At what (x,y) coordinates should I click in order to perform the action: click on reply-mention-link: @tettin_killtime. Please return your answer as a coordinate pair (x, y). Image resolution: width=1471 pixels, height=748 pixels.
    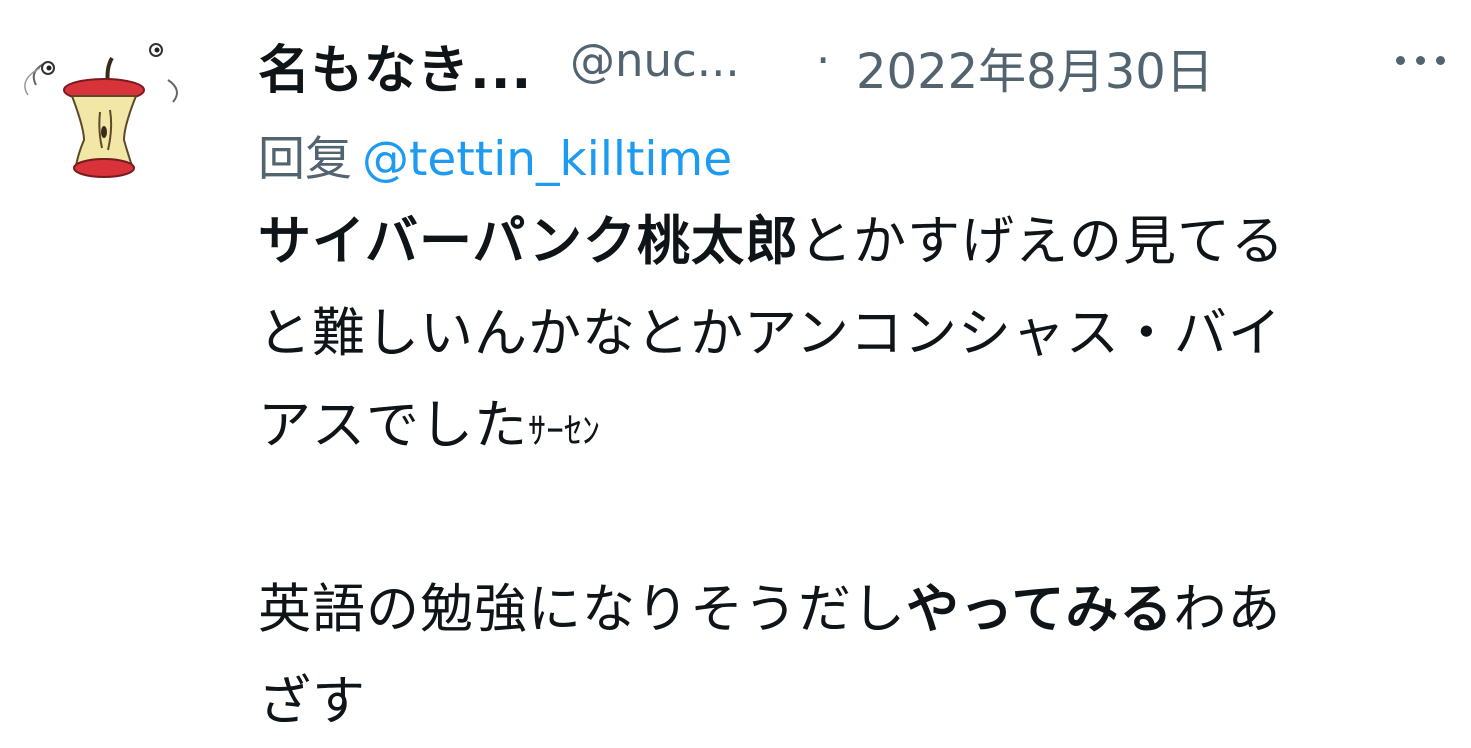
    Looking at the image, I should click on (547, 159).